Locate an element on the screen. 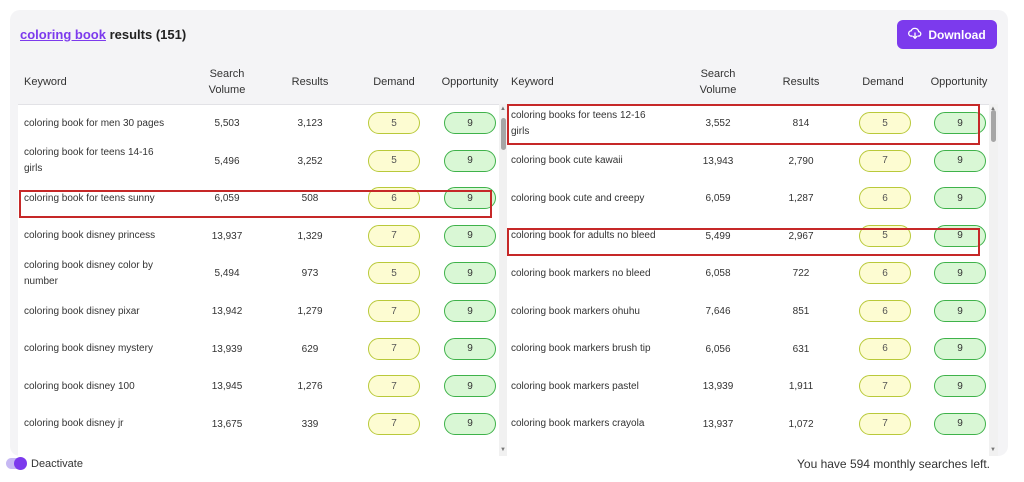 This screenshot has height=482, width=1024. search-volume-cell: 13,945 is located at coordinates (227, 387).